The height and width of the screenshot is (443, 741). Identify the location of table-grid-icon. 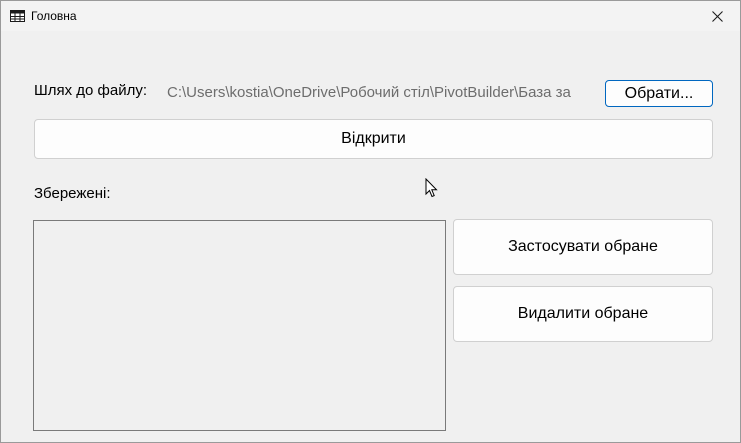
(17, 16).